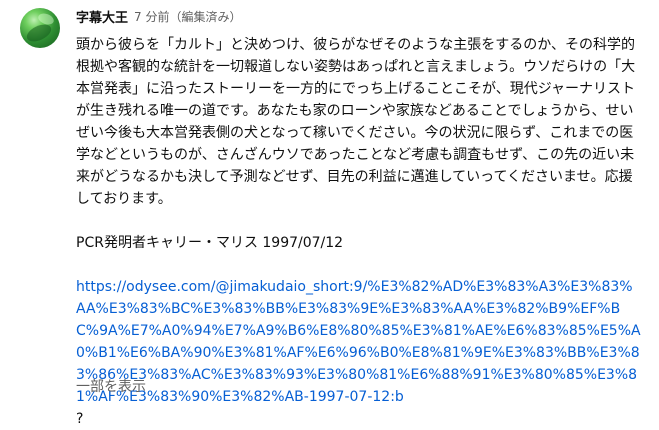 This screenshot has width=659, height=430. Describe the element at coordinates (210, 243) in the screenshot. I see `comment-quote-line: PCR発明者キャリー・マリス 1997/07/12` at that location.